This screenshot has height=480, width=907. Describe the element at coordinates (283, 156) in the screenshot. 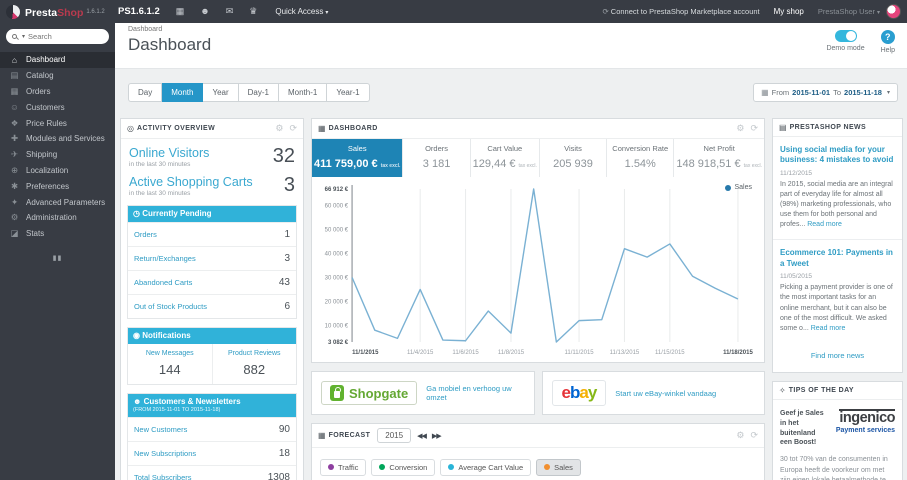

I see `stat-value: 32` at that location.